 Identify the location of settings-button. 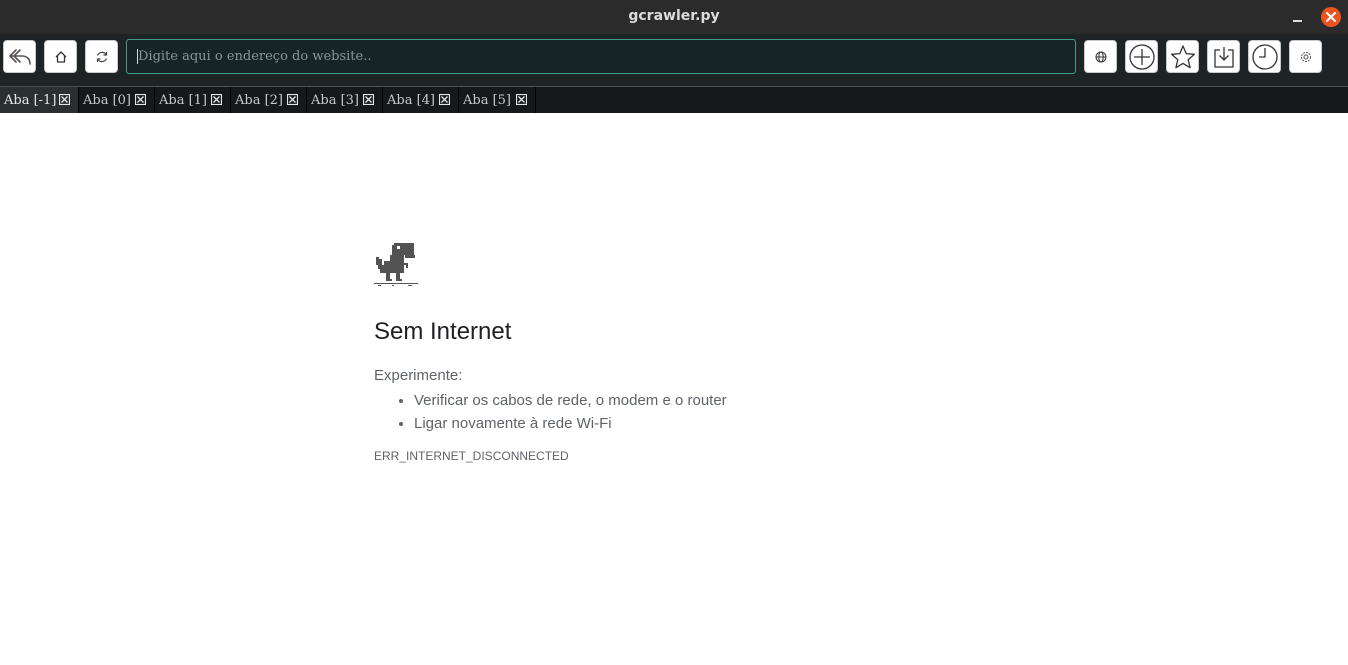
(1305, 56).